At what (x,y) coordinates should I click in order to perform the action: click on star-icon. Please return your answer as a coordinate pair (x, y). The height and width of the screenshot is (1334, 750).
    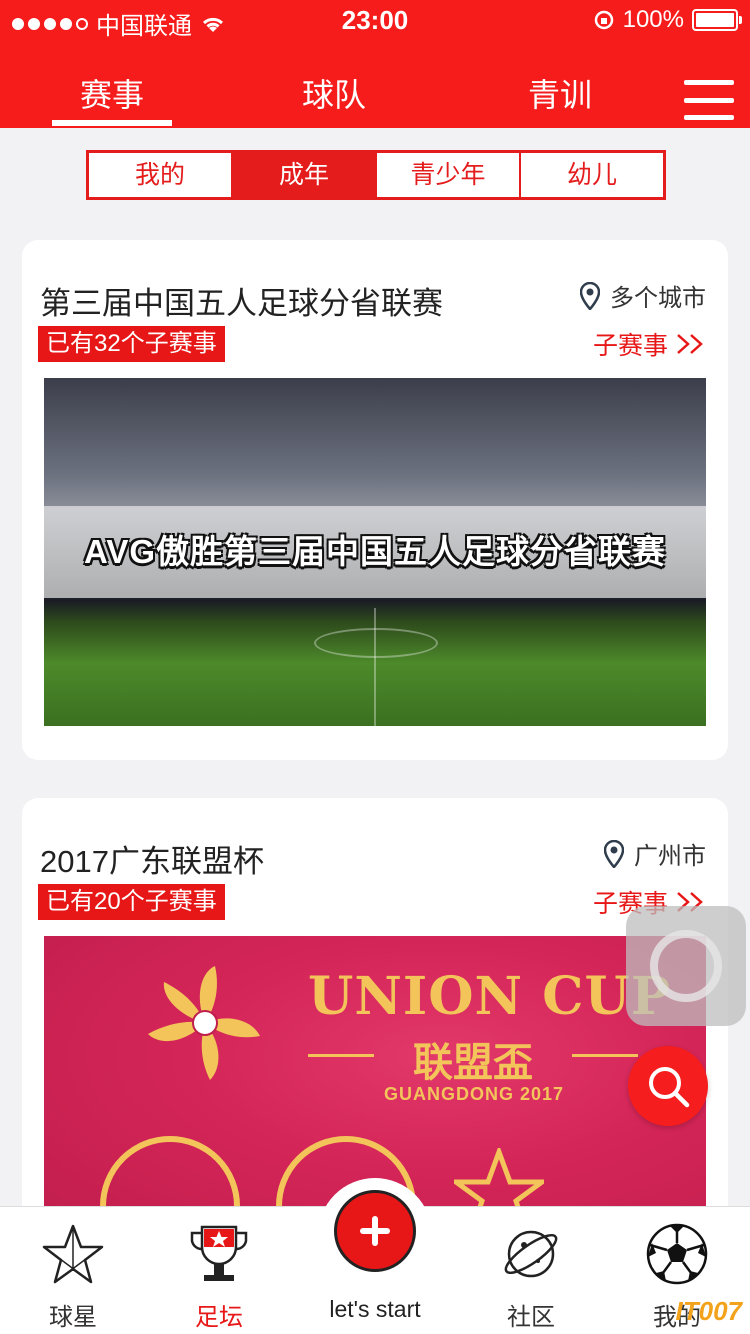
    Looking at the image, I should click on (73, 1254).